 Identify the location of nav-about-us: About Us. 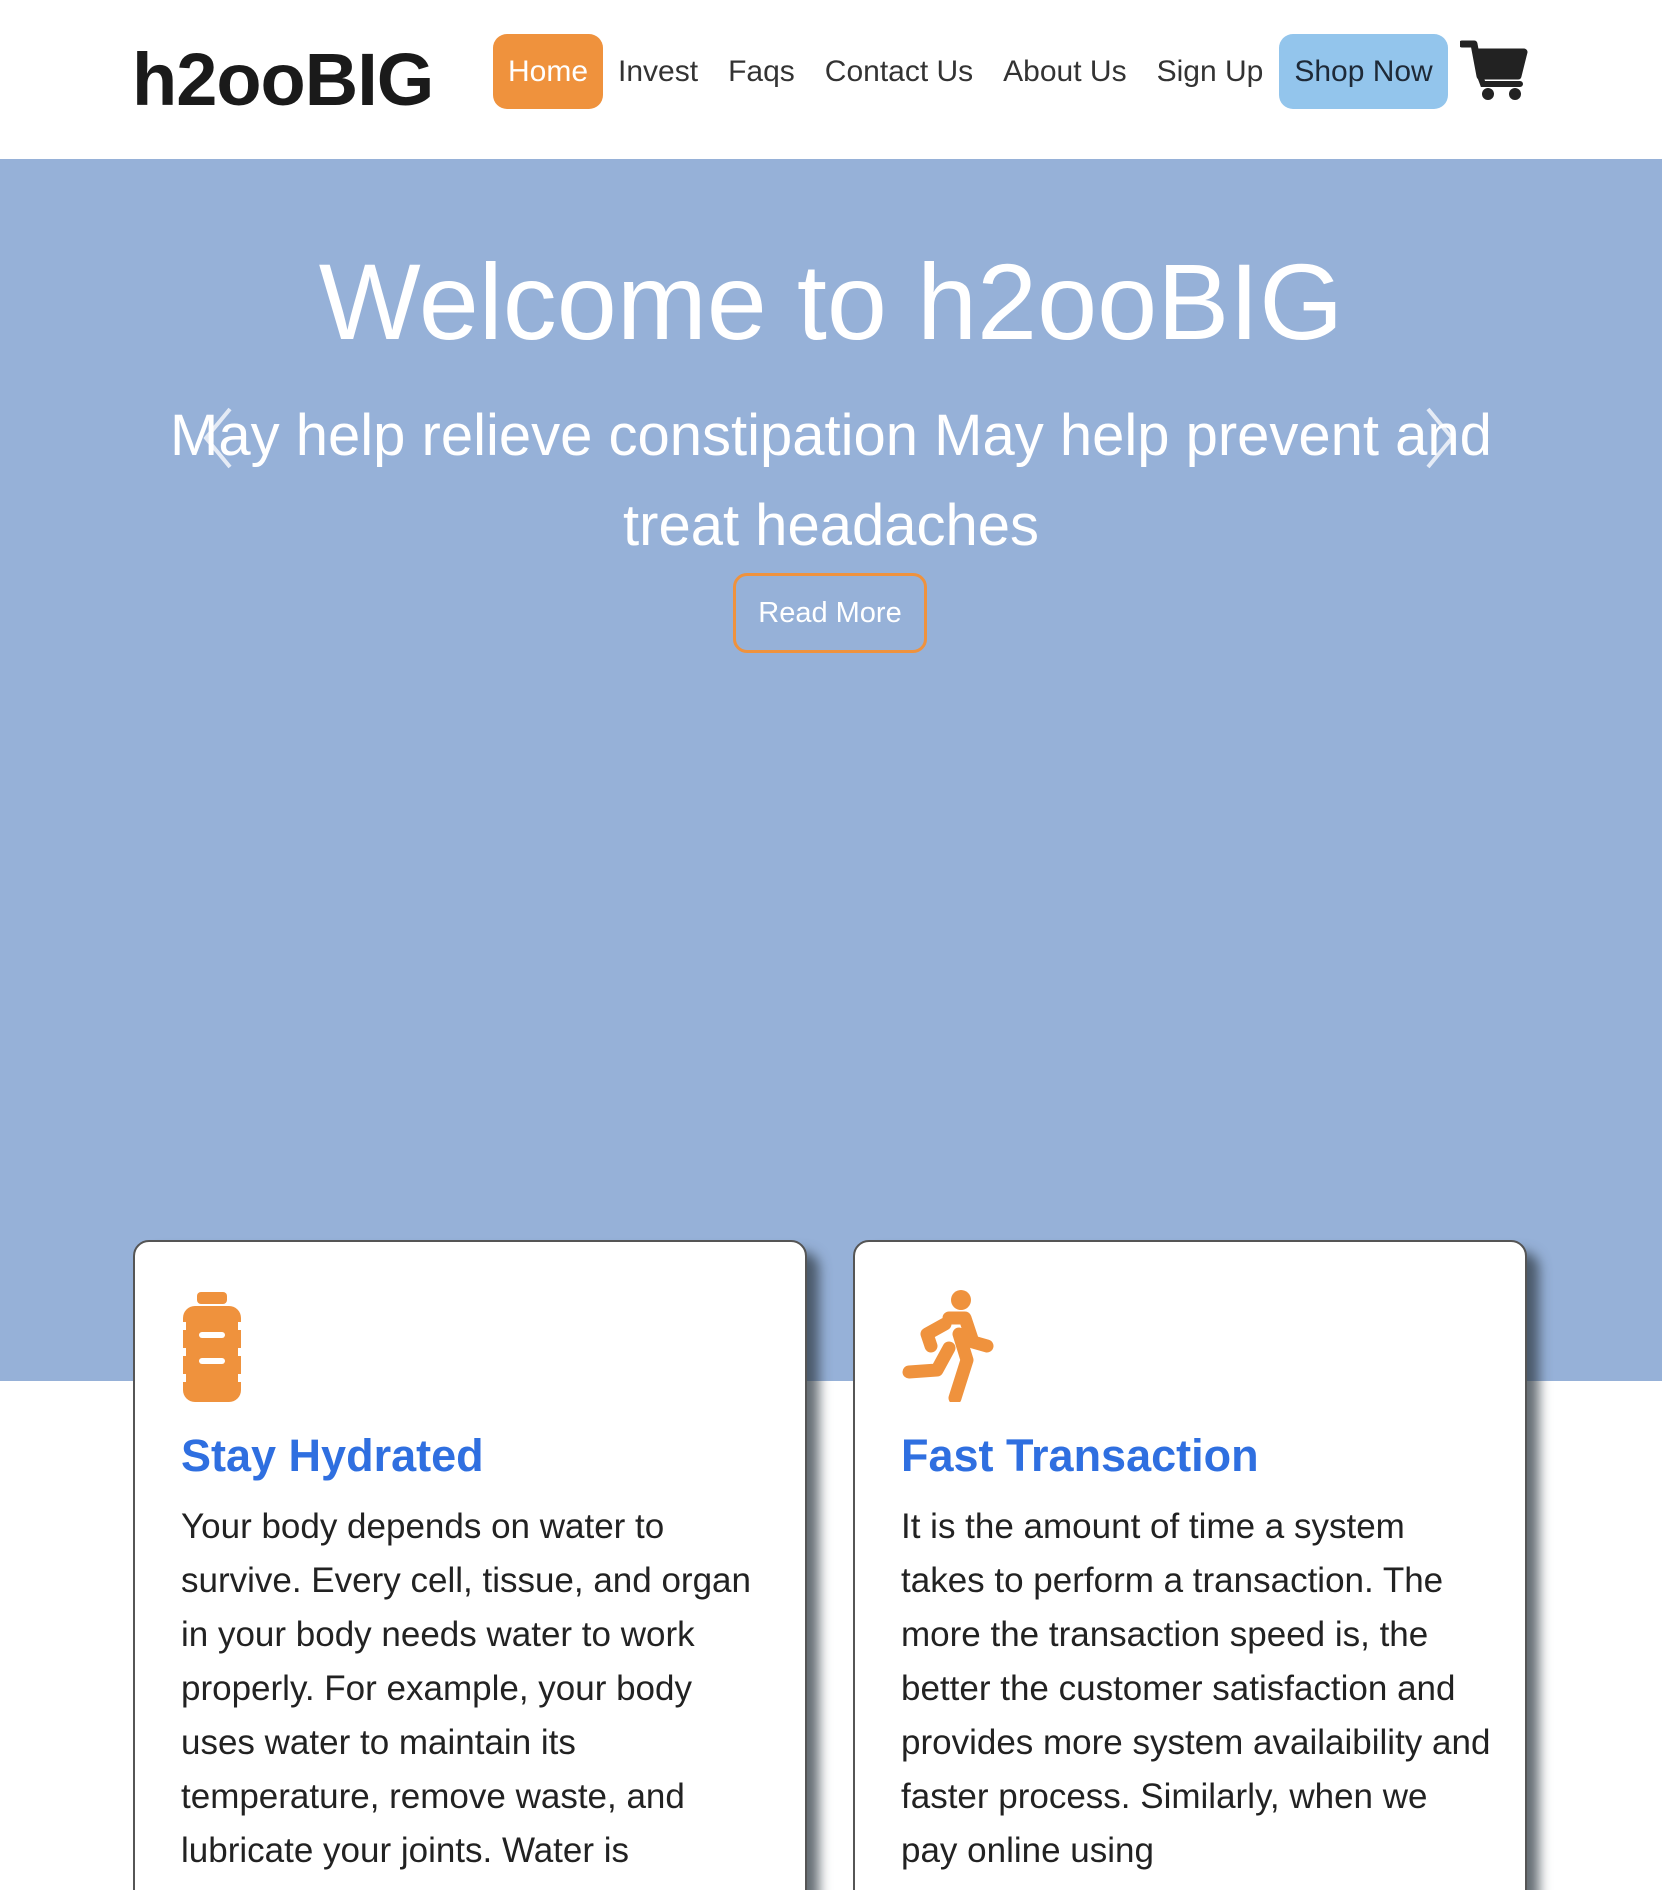
(1064, 71).